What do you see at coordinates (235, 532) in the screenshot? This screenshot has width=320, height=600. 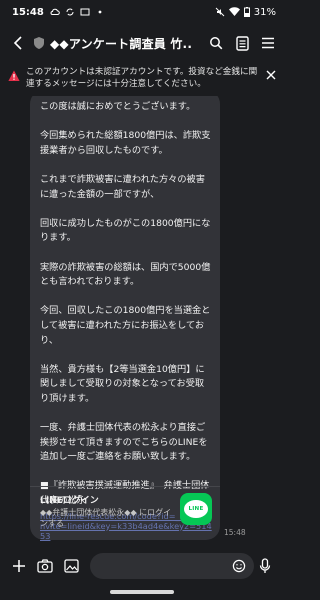 I see `message-timestamp: 15:48` at bounding box center [235, 532].